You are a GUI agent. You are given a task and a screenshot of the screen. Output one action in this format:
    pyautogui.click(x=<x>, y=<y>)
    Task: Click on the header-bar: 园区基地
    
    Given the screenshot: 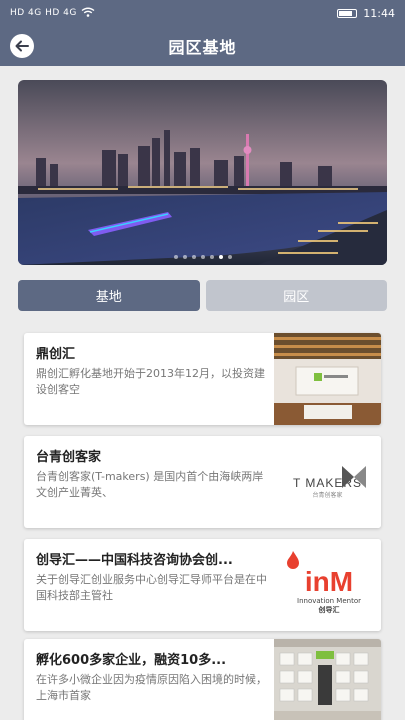 What is the action you would take?
    pyautogui.click(x=202, y=46)
    